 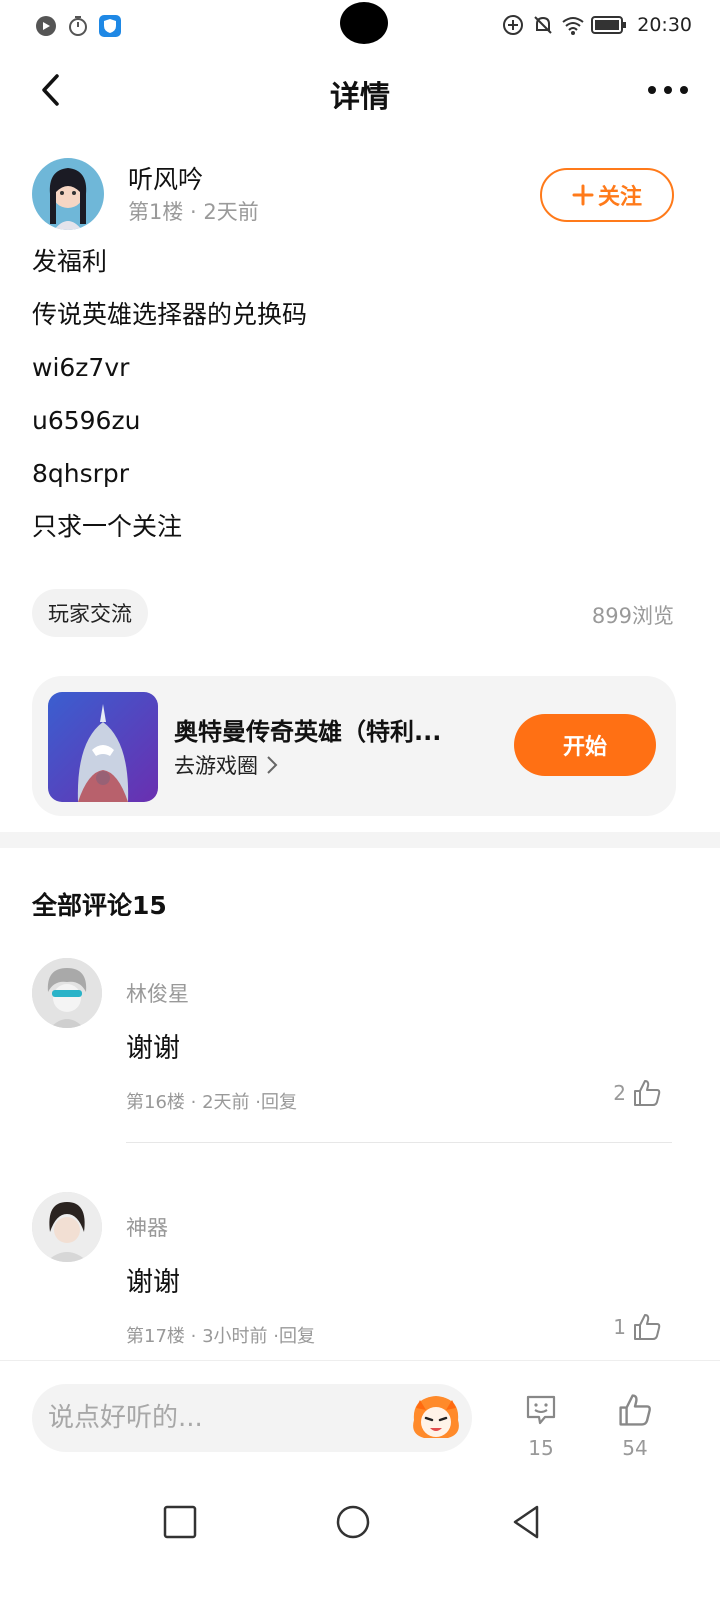 I want to click on author-avatar, so click(x=68, y=194).